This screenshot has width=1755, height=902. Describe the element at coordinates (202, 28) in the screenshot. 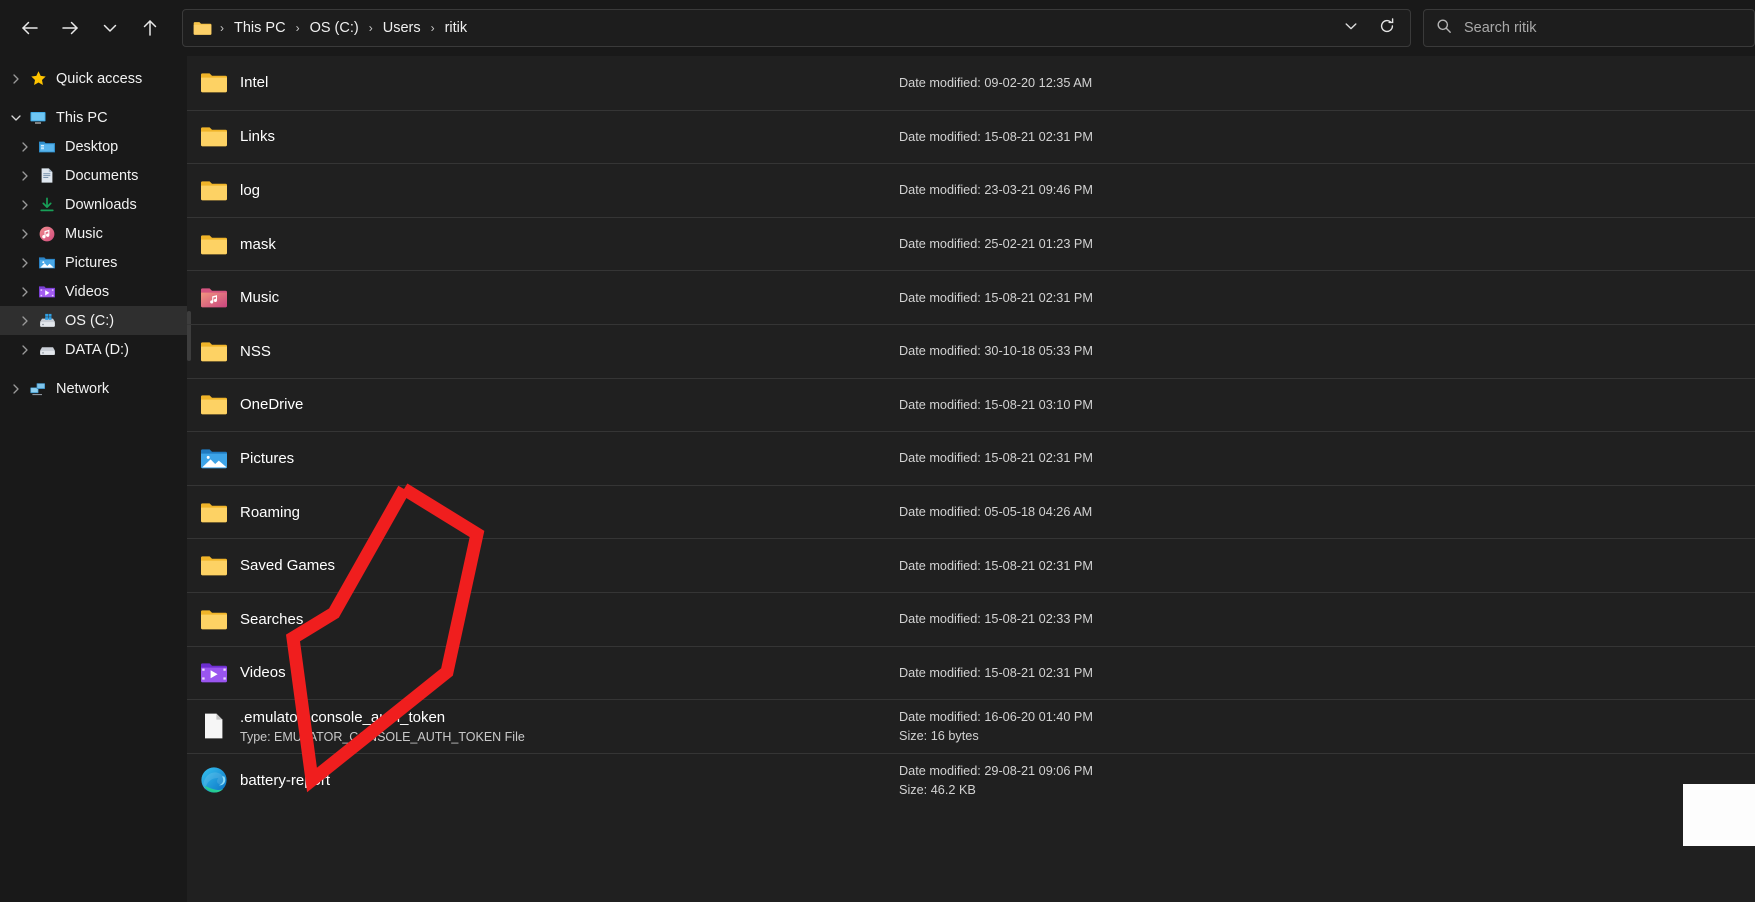

I see `address-folder-icon` at that location.